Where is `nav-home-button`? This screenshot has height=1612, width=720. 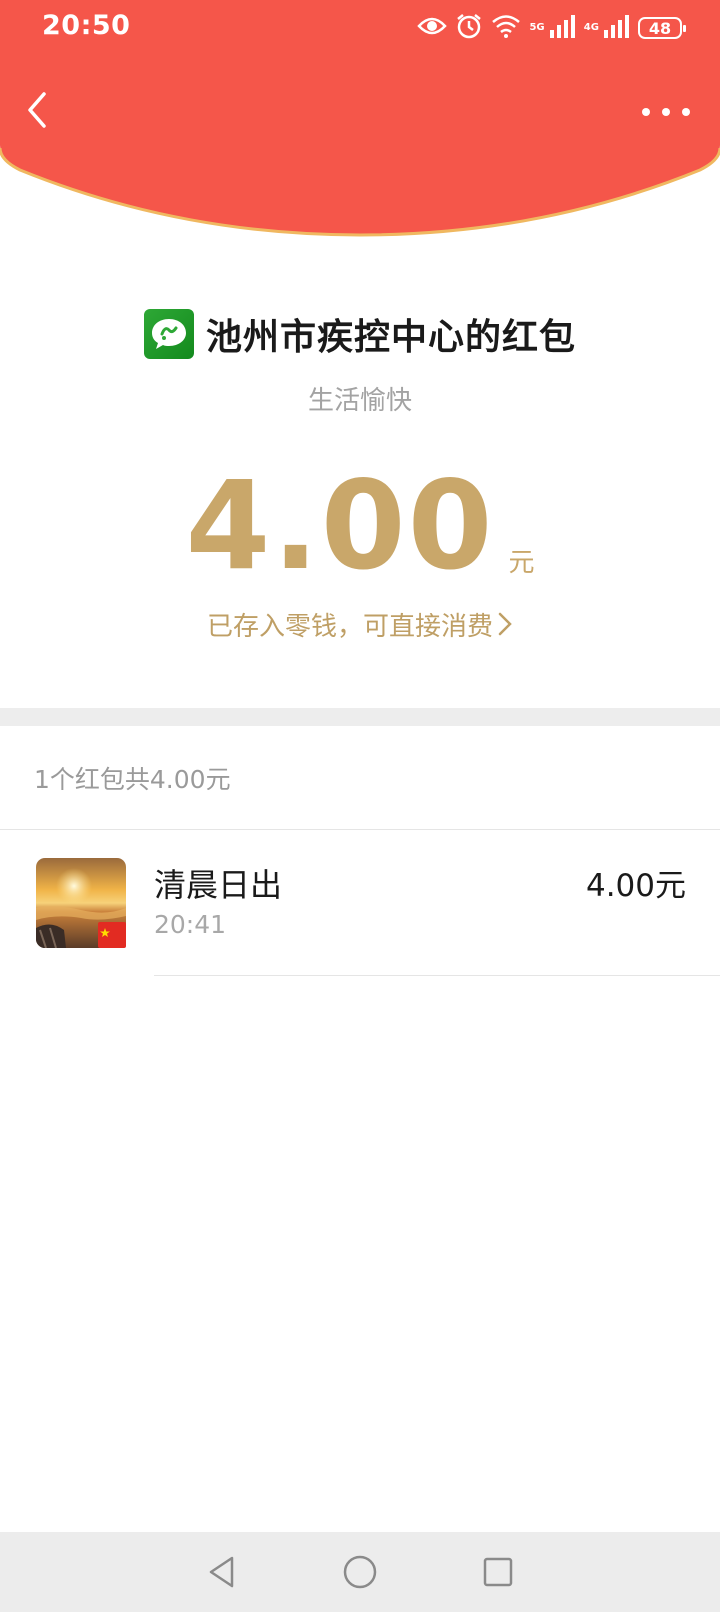 nav-home-button is located at coordinates (360, 1572).